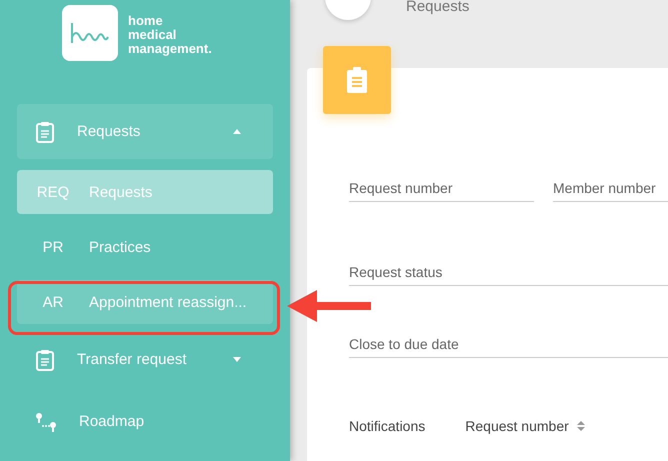 This screenshot has width=668, height=461. What do you see at coordinates (145, 131) in the screenshot?
I see `nav-item: Requests` at bounding box center [145, 131].